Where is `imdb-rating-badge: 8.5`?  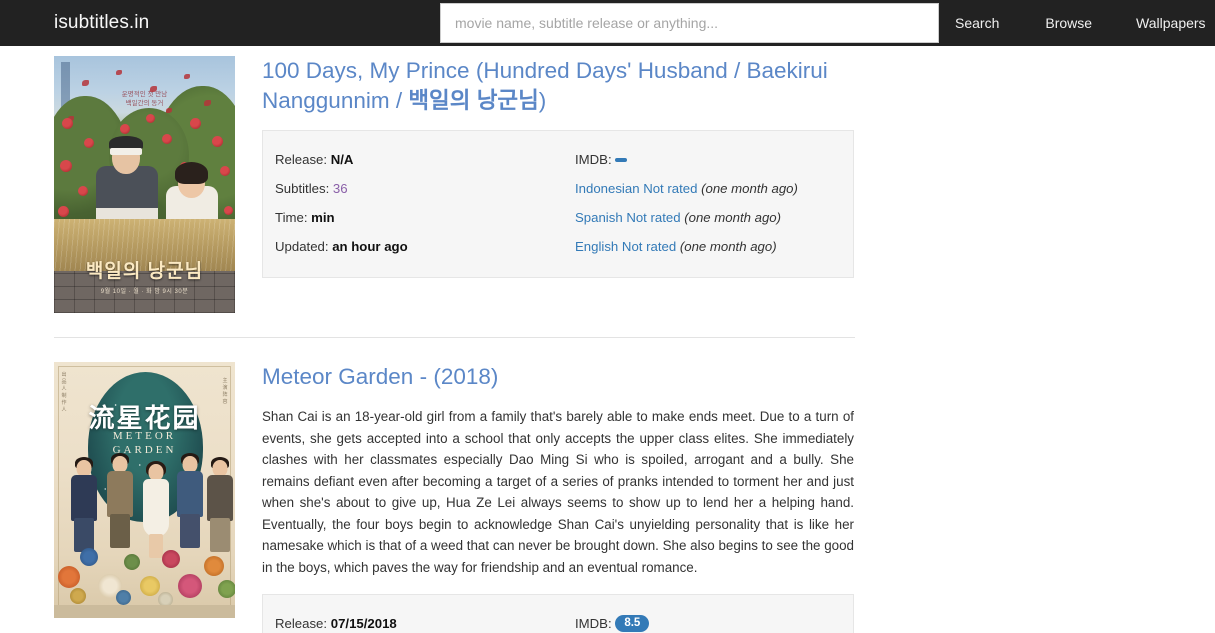
imdb-rating-badge: 8.5 is located at coordinates (632, 624).